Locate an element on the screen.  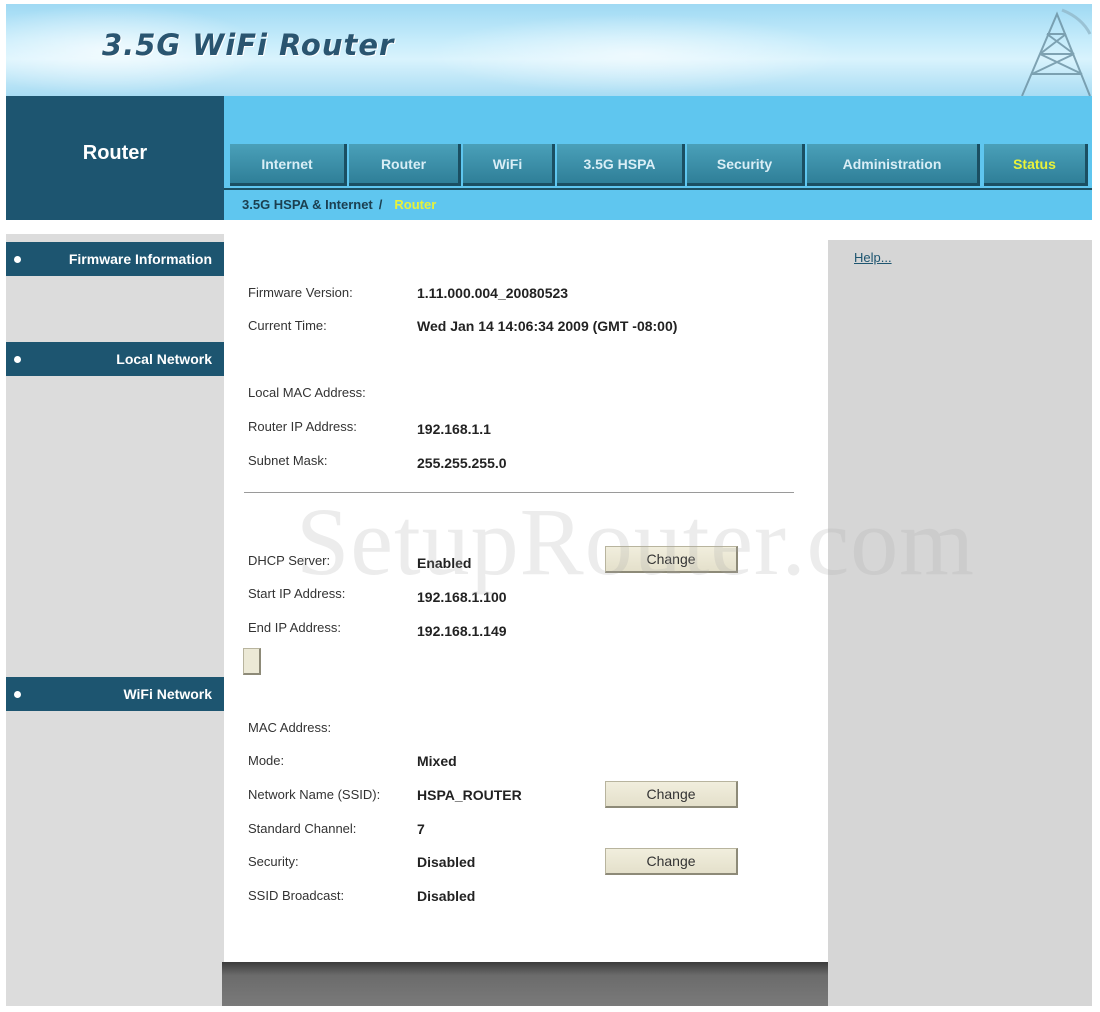
start-ip-label: Start IP Address: is located at coordinates (297, 593).